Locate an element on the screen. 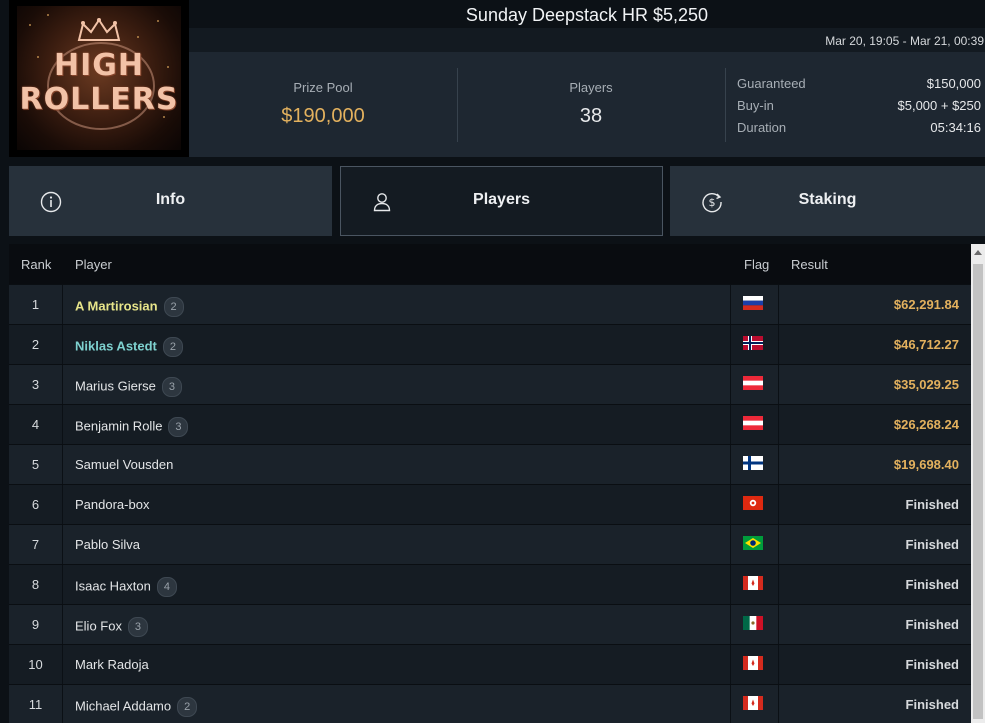 Image resolution: width=985 pixels, height=723 pixels. player-cell: Samuel Vousden is located at coordinates (124, 464).